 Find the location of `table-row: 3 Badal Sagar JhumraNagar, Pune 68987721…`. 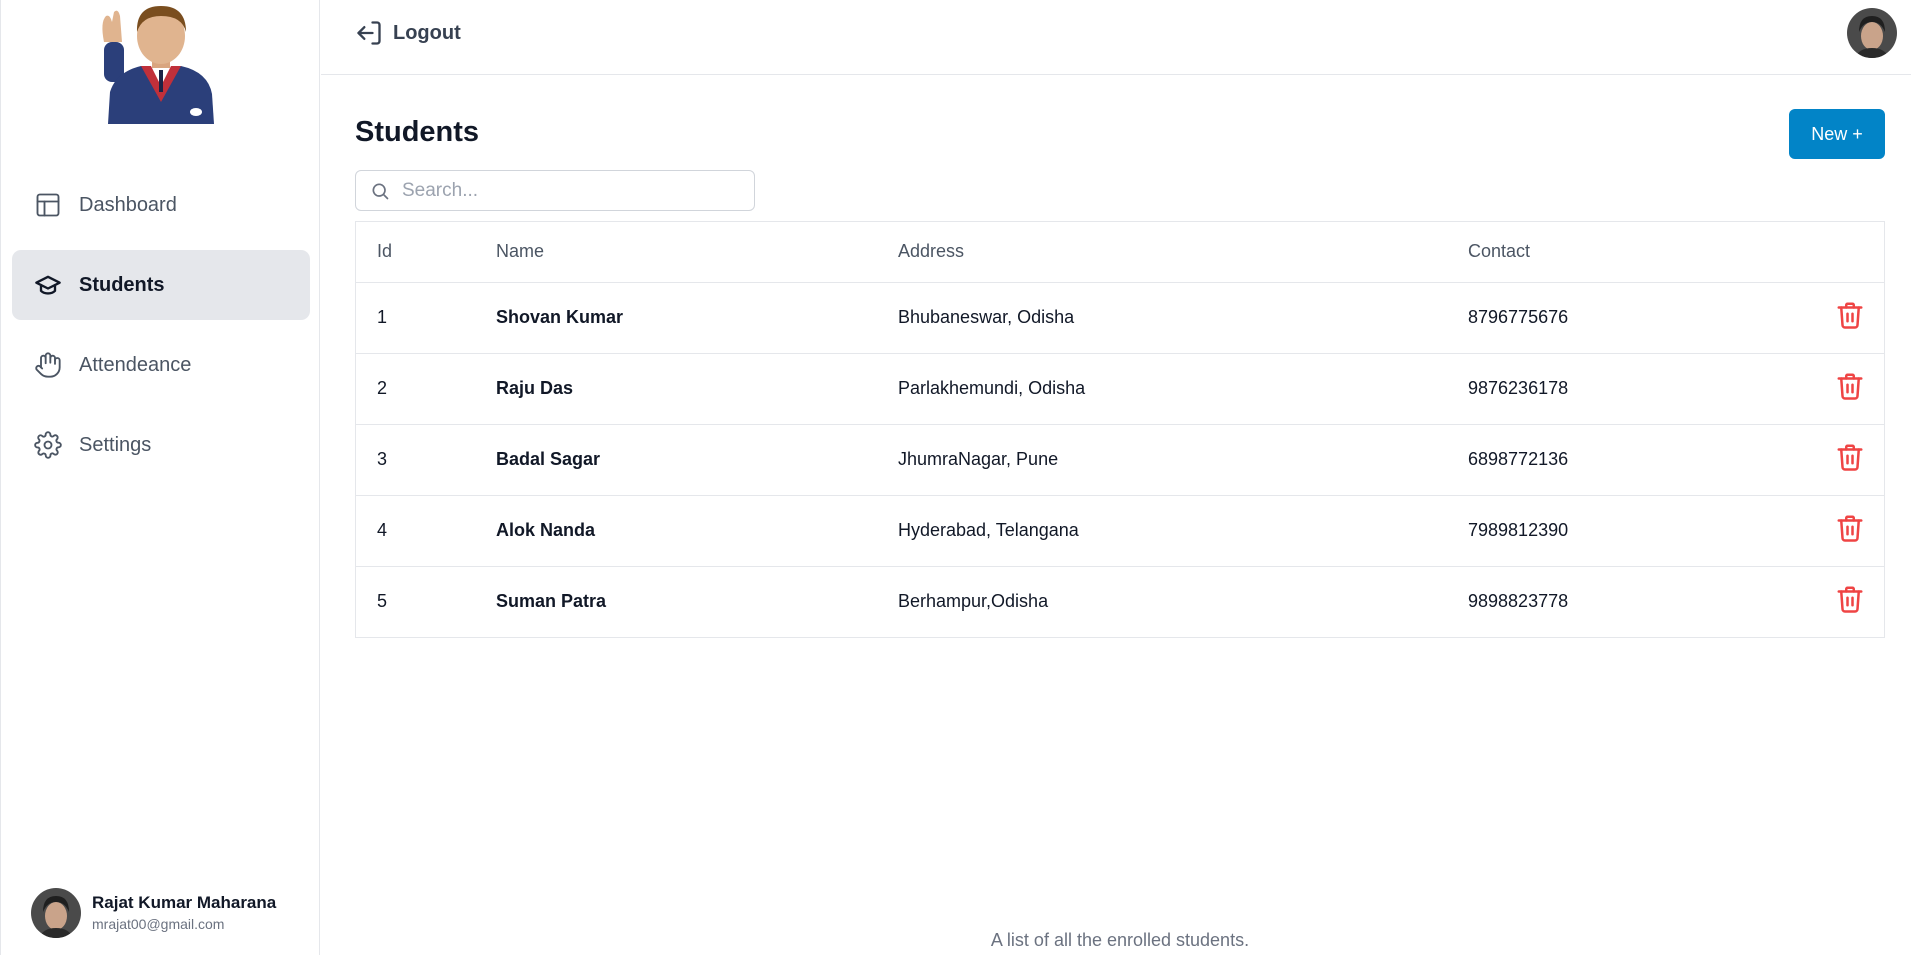

table-row: 3 Badal Sagar JhumraNagar, Pune 68987721… is located at coordinates (1120, 459).